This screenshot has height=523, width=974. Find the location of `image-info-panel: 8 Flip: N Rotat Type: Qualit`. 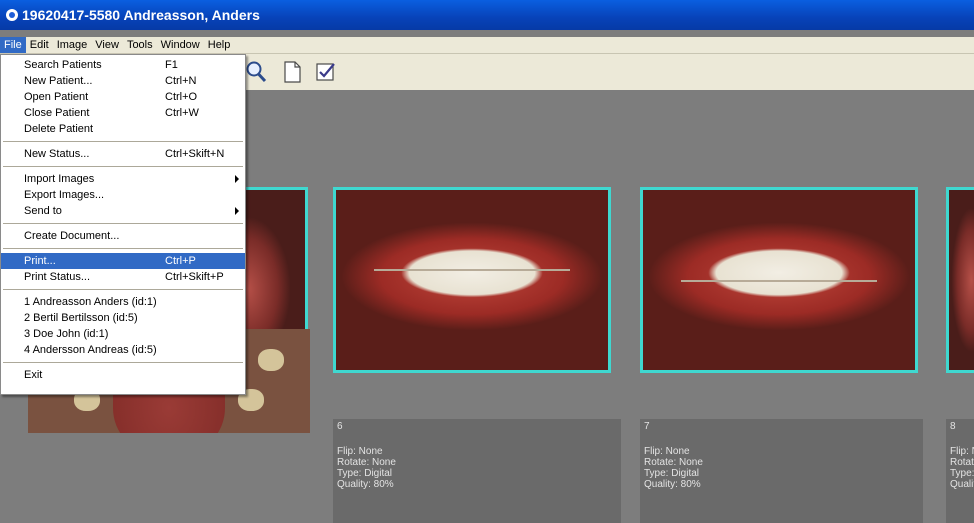

image-info-panel: 8 Flip: N Rotat Type: Qualit is located at coordinates (960, 471).